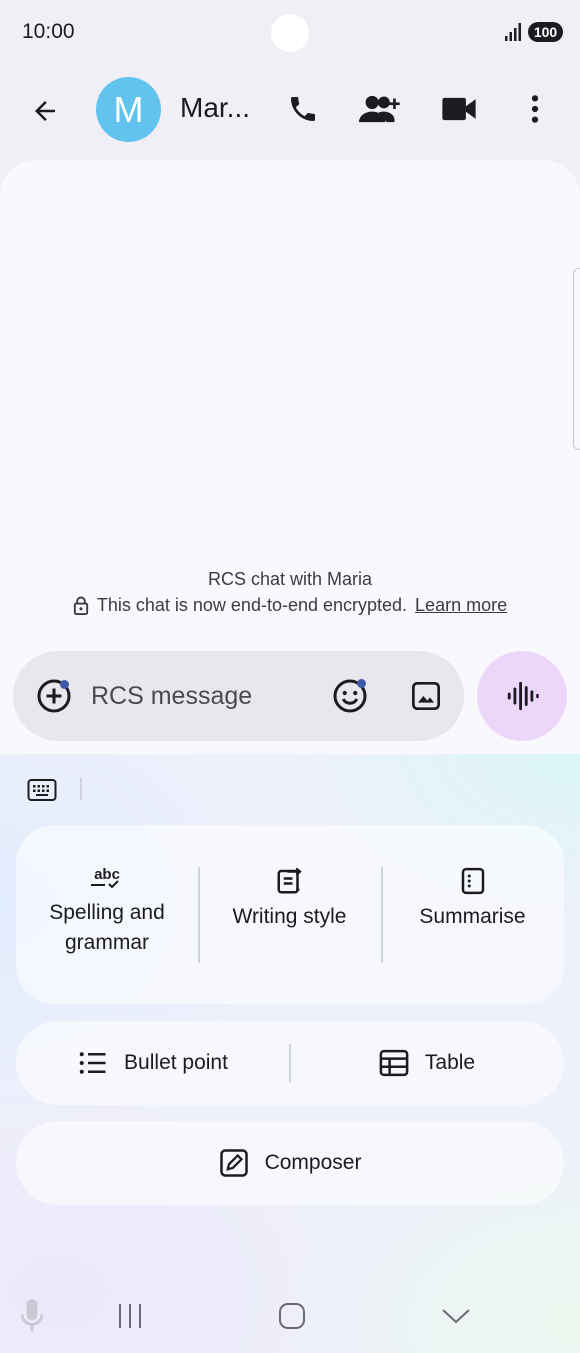 This screenshot has width=580, height=1353. I want to click on bullet-point-label: Bullet point, so click(176, 1062).